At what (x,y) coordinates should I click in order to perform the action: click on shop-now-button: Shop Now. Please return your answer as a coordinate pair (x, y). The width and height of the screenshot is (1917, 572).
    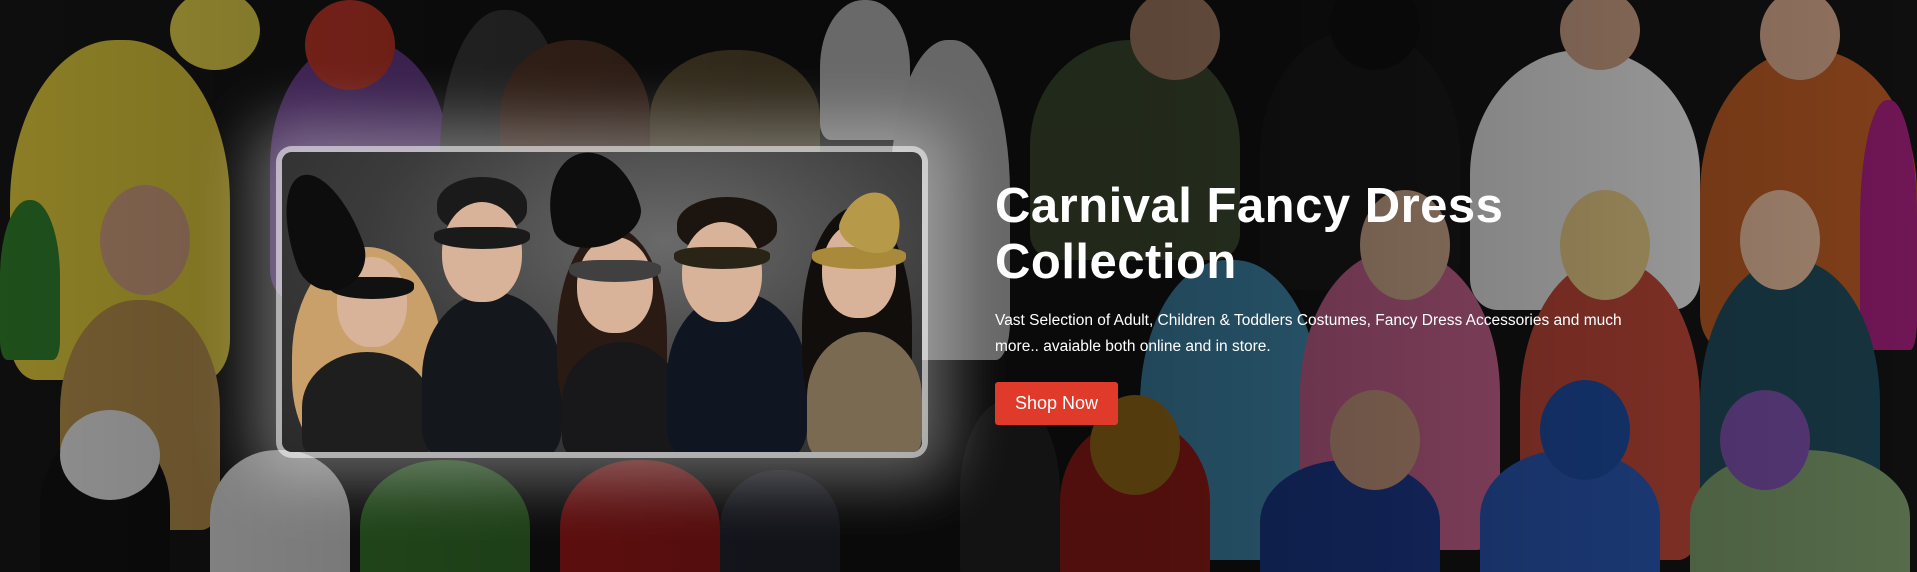
    Looking at the image, I should click on (1057, 403).